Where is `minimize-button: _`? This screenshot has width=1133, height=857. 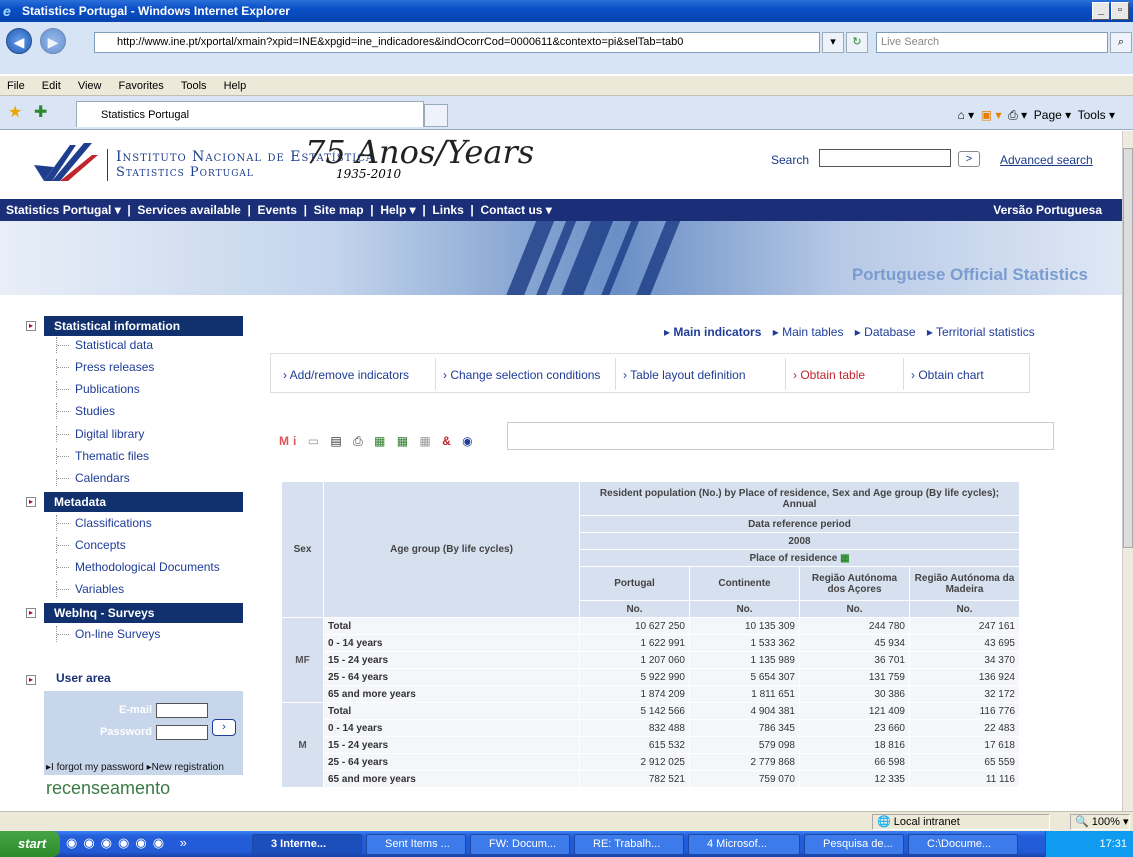 minimize-button: _ is located at coordinates (1101, 11).